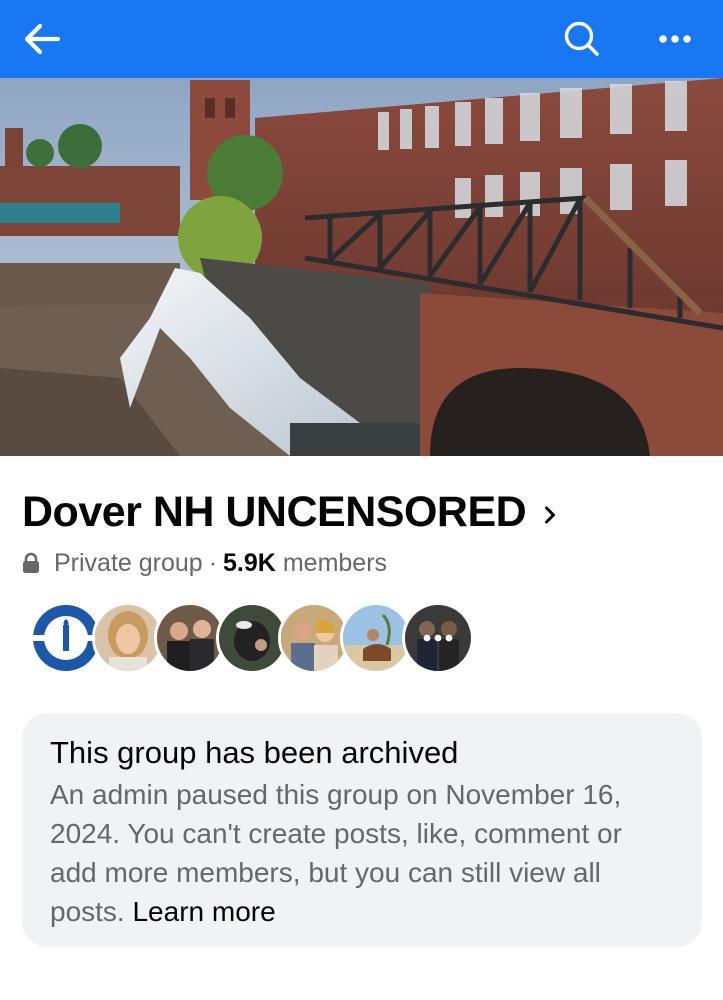 The width and height of the screenshot is (723, 1000). I want to click on more-options-button, so click(675, 39).